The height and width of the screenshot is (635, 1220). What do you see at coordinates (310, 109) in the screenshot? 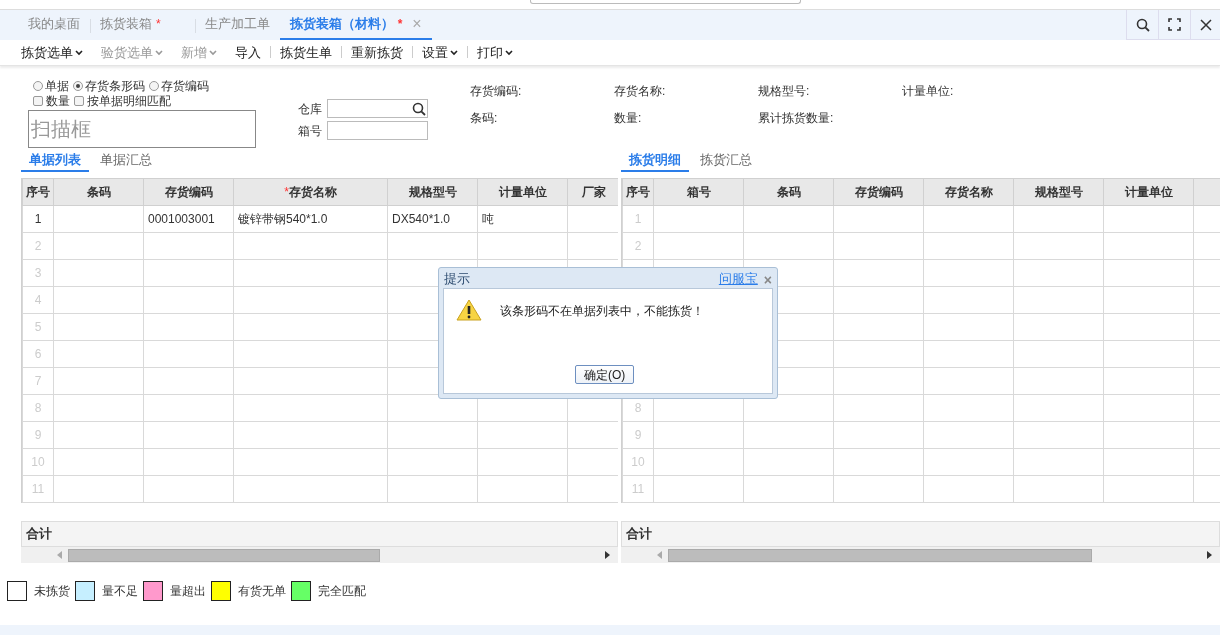
I see `field-label: 仓库` at bounding box center [310, 109].